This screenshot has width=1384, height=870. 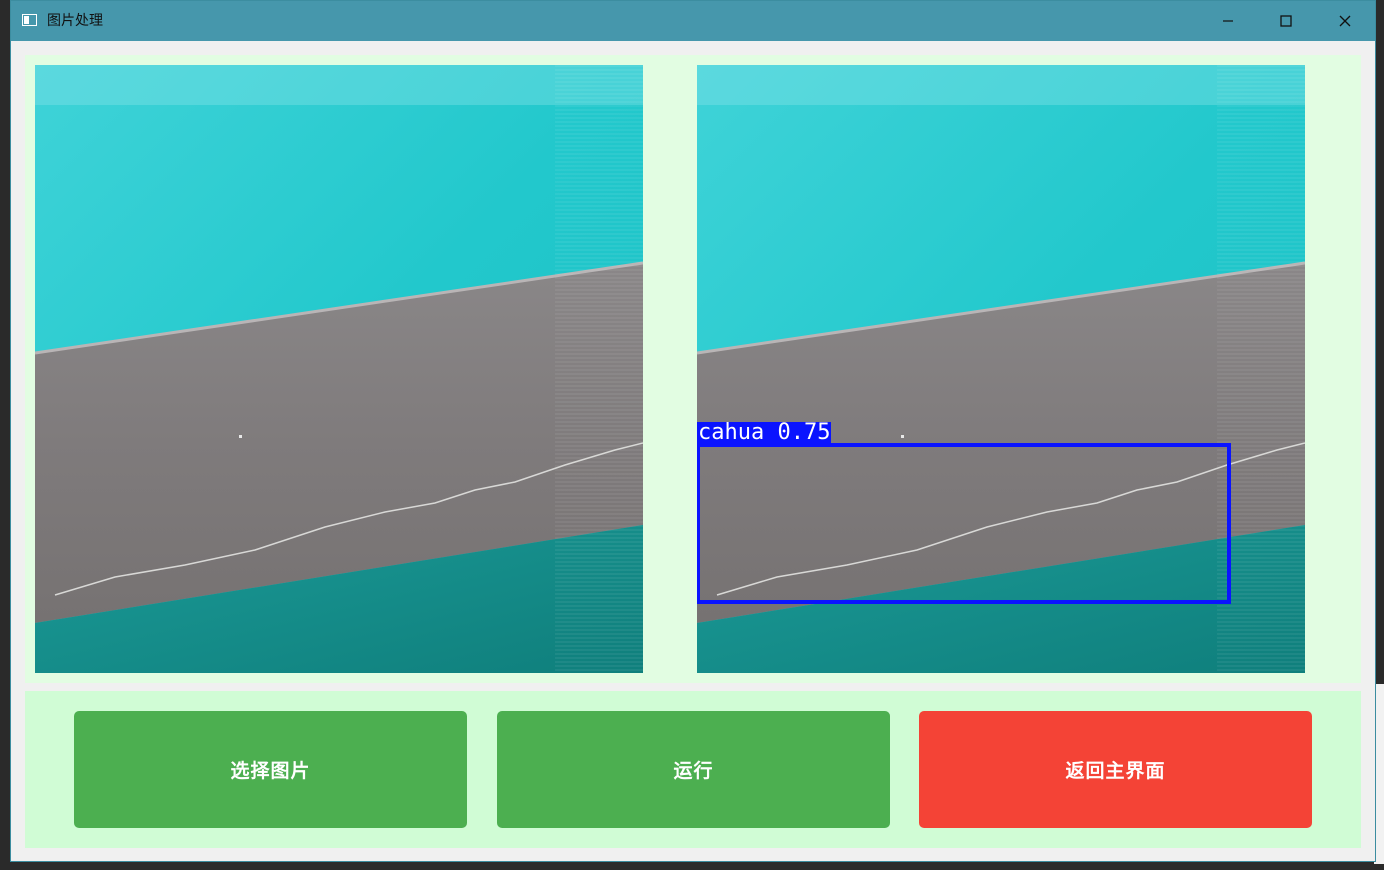 I want to click on maximize-button, so click(x=1286, y=21).